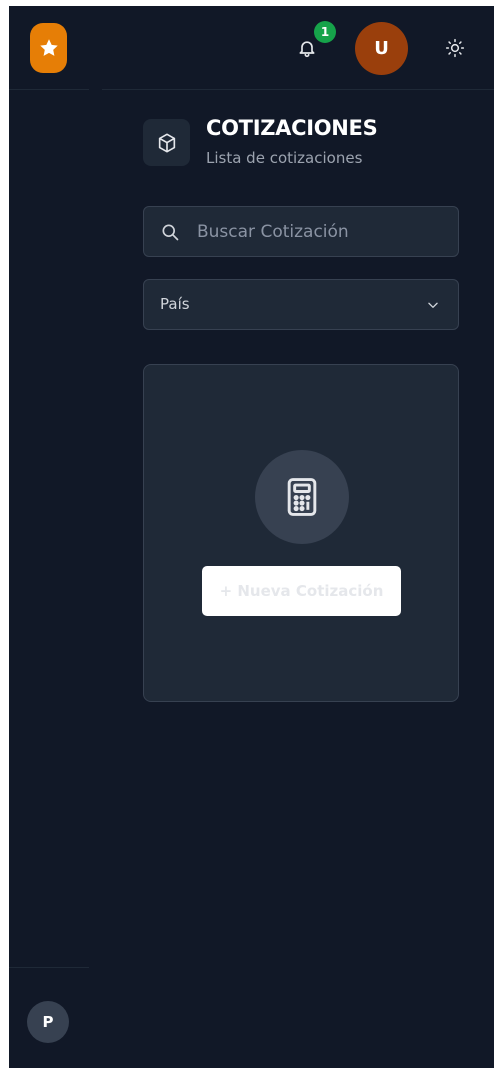  I want to click on page-subtitle: Lista de cotizaciones, so click(284, 158).